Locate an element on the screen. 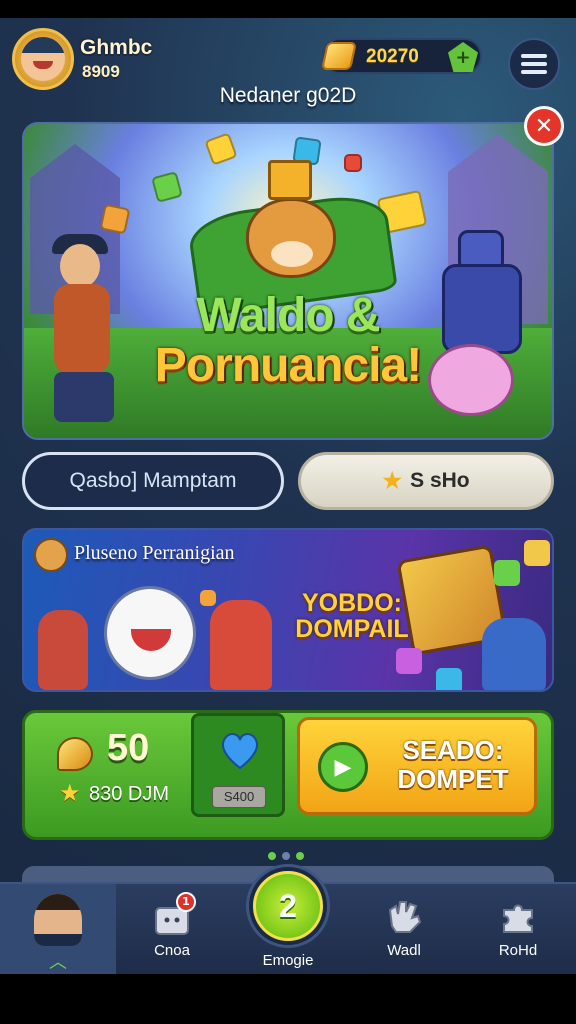 This screenshot has height=1024, width=576. nav-profile: ︿ is located at coordinates (58, 929).